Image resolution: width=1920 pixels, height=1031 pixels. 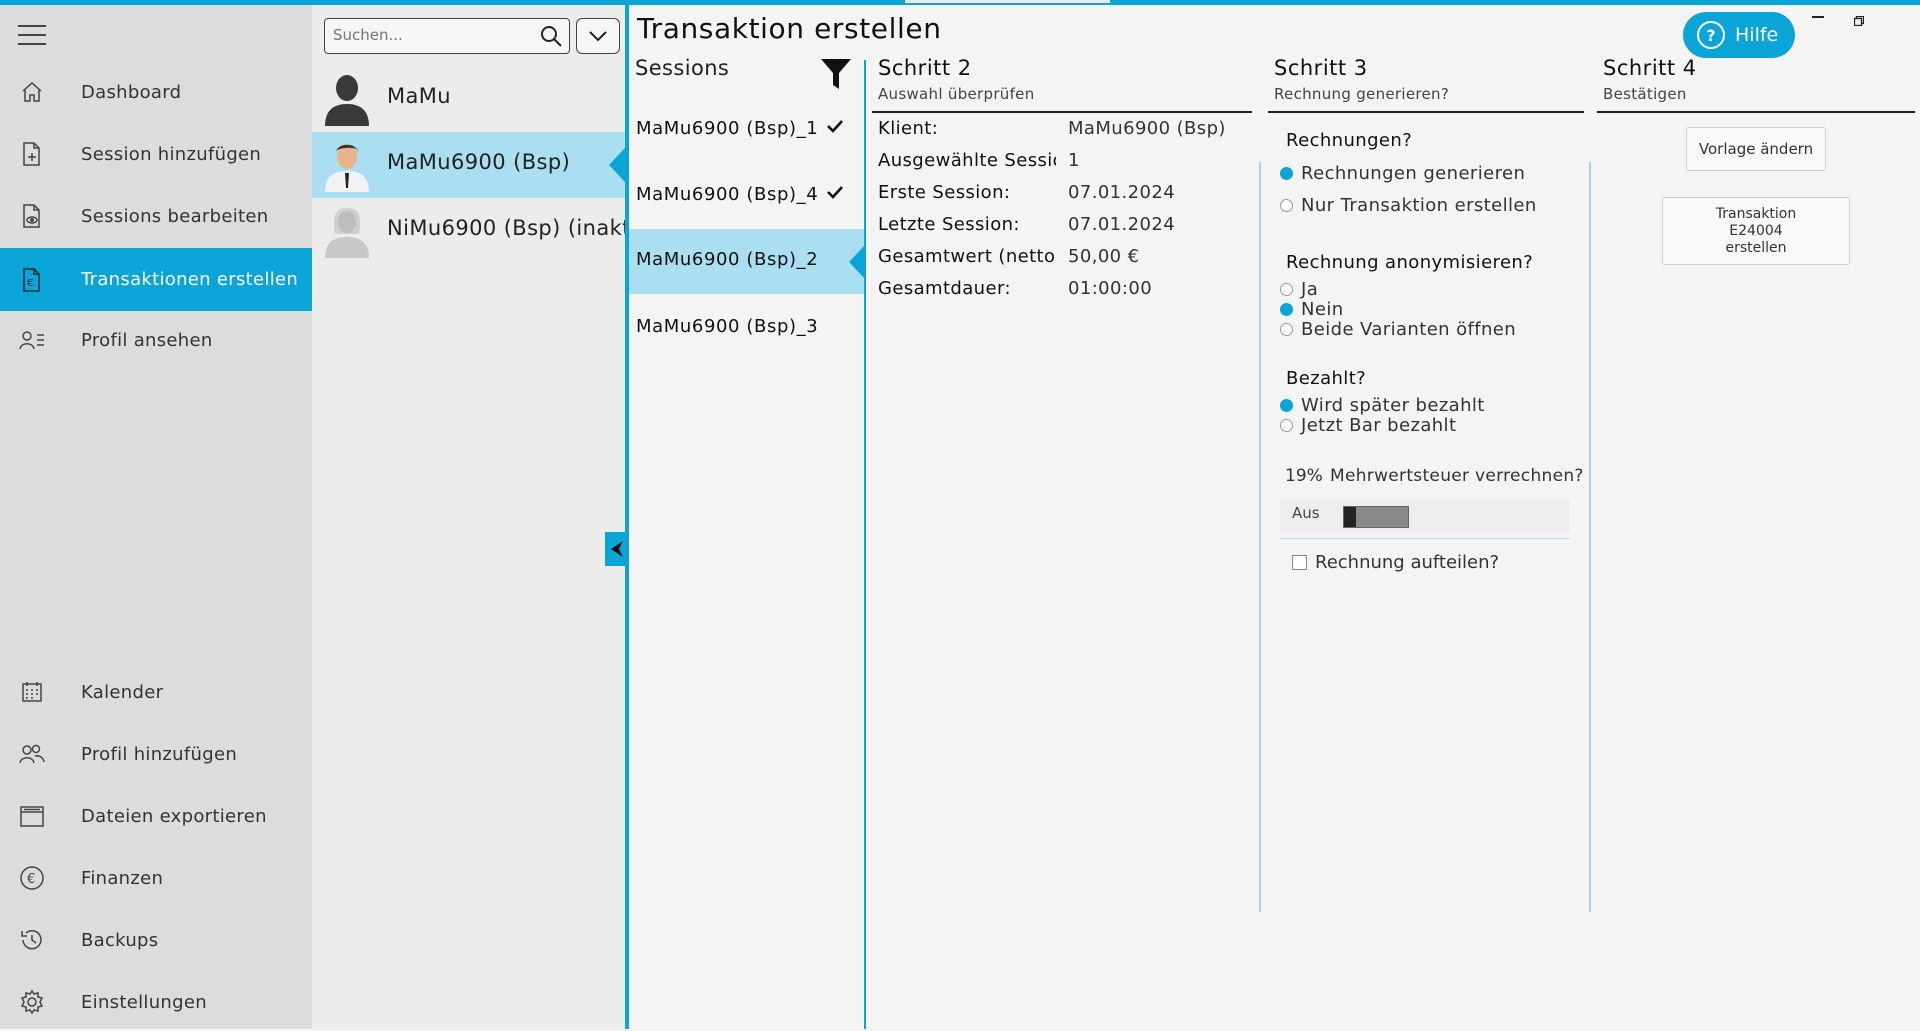 What do you see at coordinates (1310, 289) in the screenshot?
I see `radio-label: Ja` at bounding box center [1310, 289].